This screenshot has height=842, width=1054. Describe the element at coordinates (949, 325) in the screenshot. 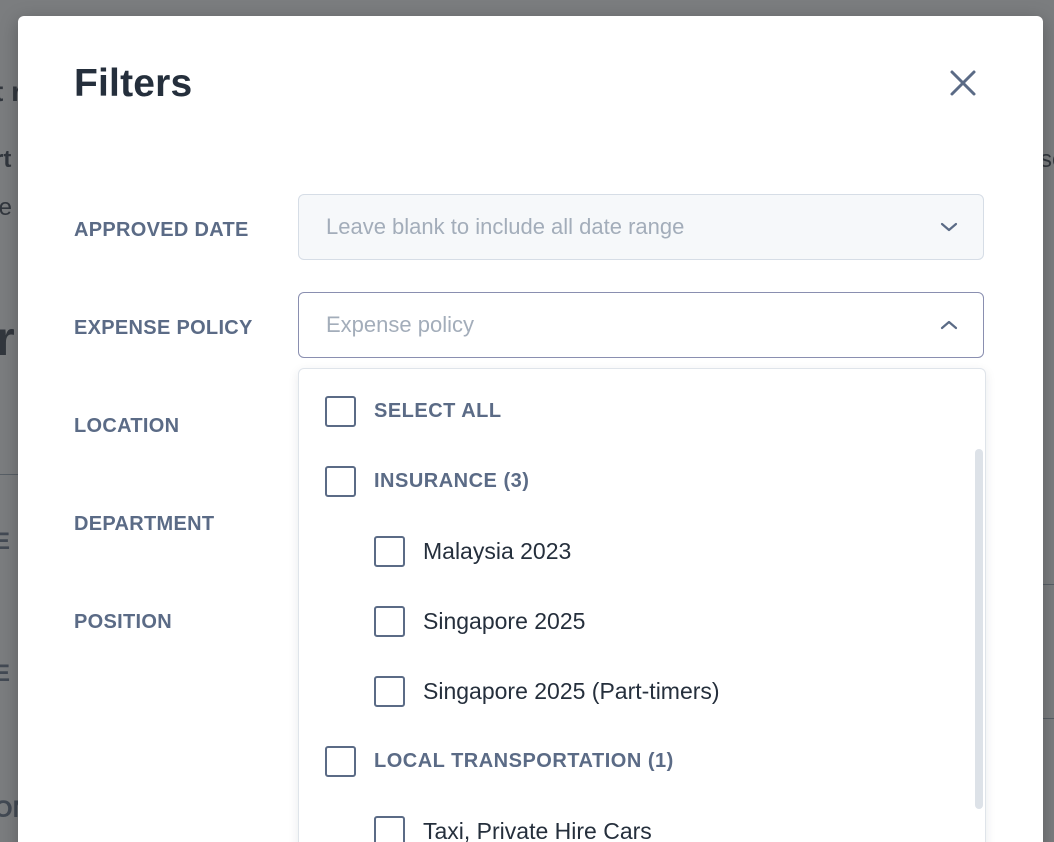

I see `chevron-up-icon` at that location.